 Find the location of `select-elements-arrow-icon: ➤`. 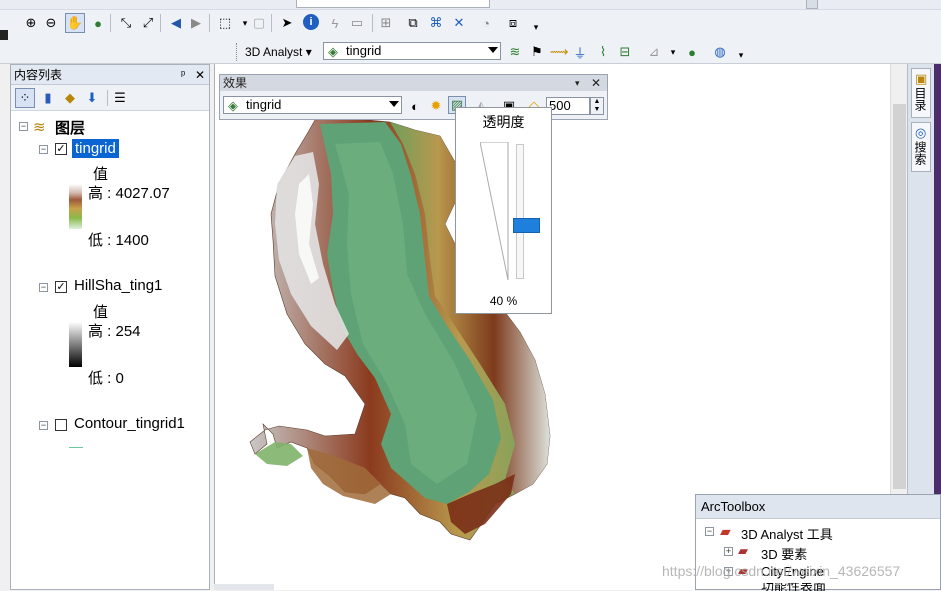

select-elements-arrow-icon: ➤ is located at coordinates (287, 23).